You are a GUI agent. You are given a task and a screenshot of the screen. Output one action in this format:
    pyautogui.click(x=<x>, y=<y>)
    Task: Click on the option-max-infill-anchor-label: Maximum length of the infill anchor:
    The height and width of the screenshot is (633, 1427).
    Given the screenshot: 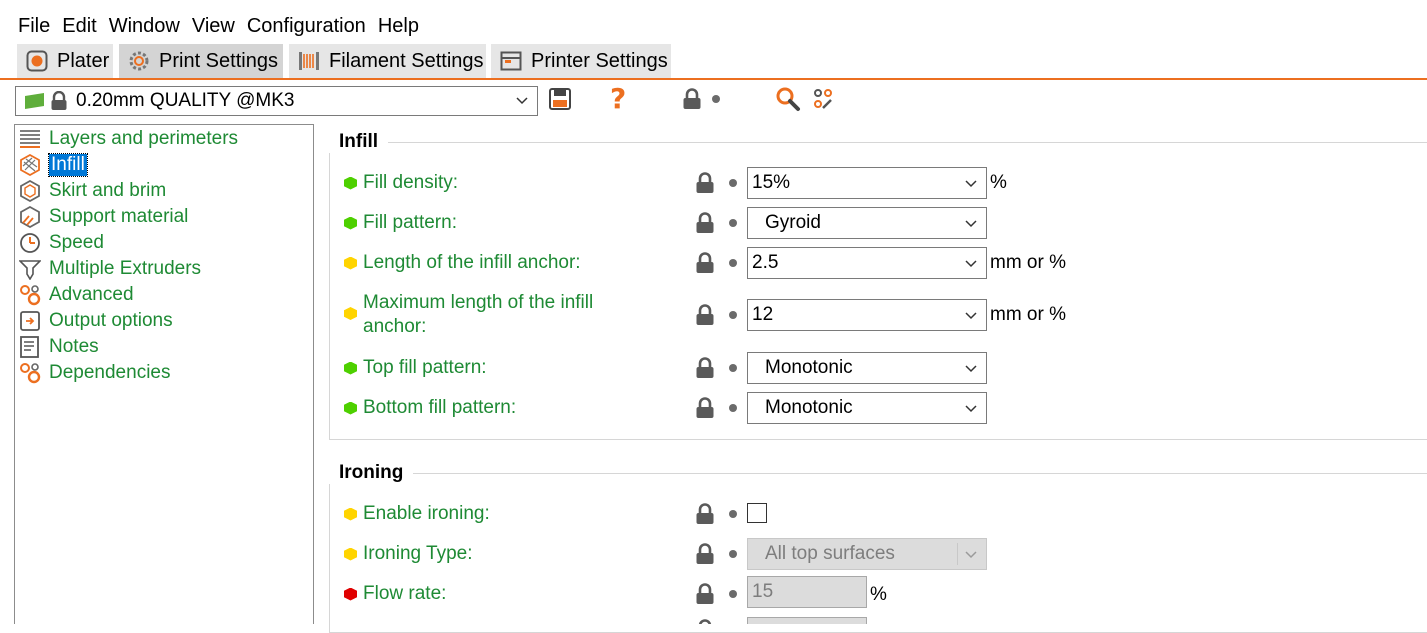 What is the action you would take?
    pyautogui.click(x=478, y=314)
    